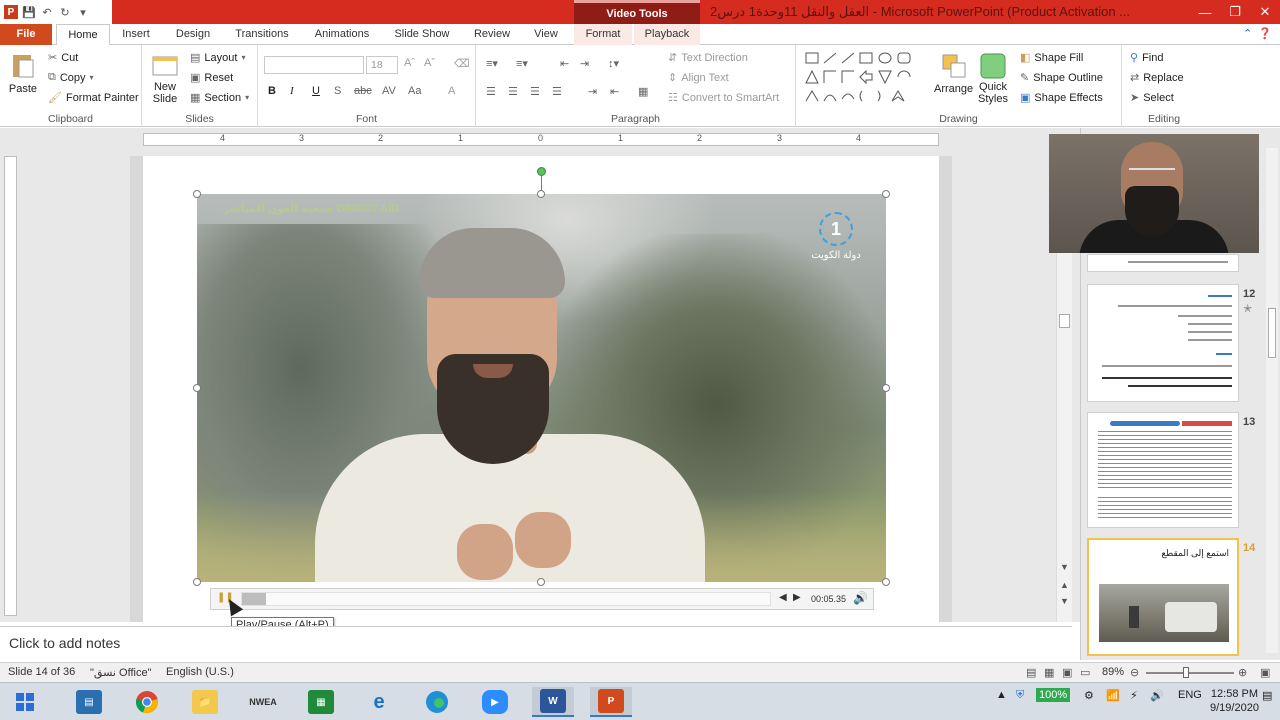  I want to click on normal-view-icon: ▤, so click(1031, 672).